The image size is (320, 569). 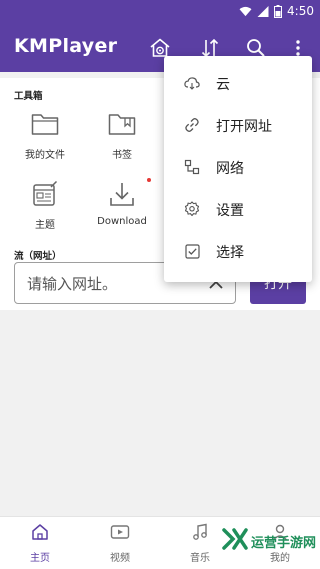 I want to click on nav-label: 视频, so click(x=120, y=558).